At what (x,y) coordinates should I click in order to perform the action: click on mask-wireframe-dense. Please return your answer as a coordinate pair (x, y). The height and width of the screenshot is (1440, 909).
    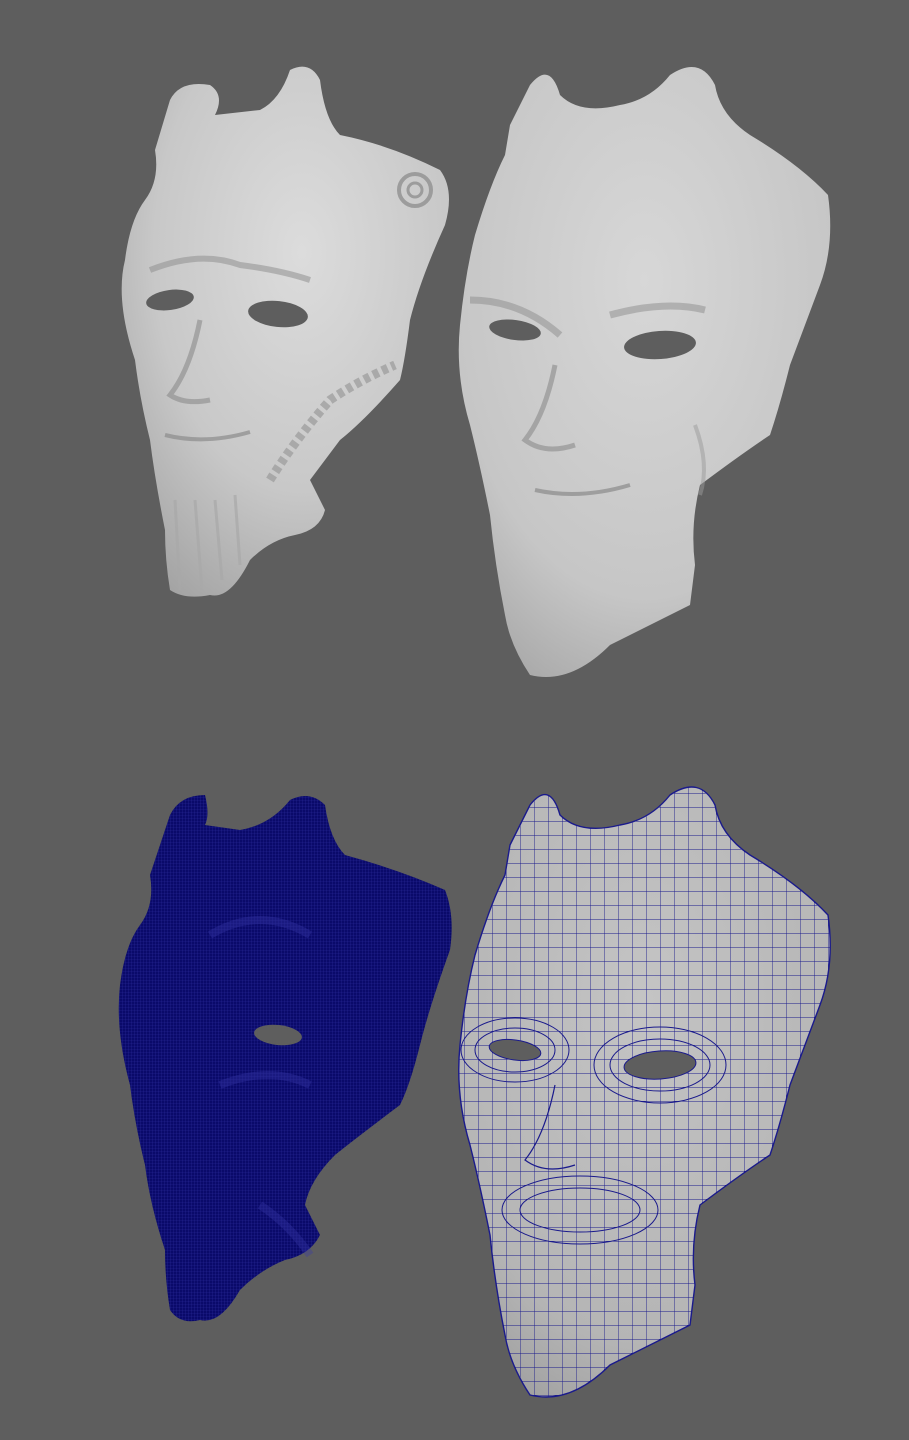
    Looking at the image, I should click on (285, 1057).